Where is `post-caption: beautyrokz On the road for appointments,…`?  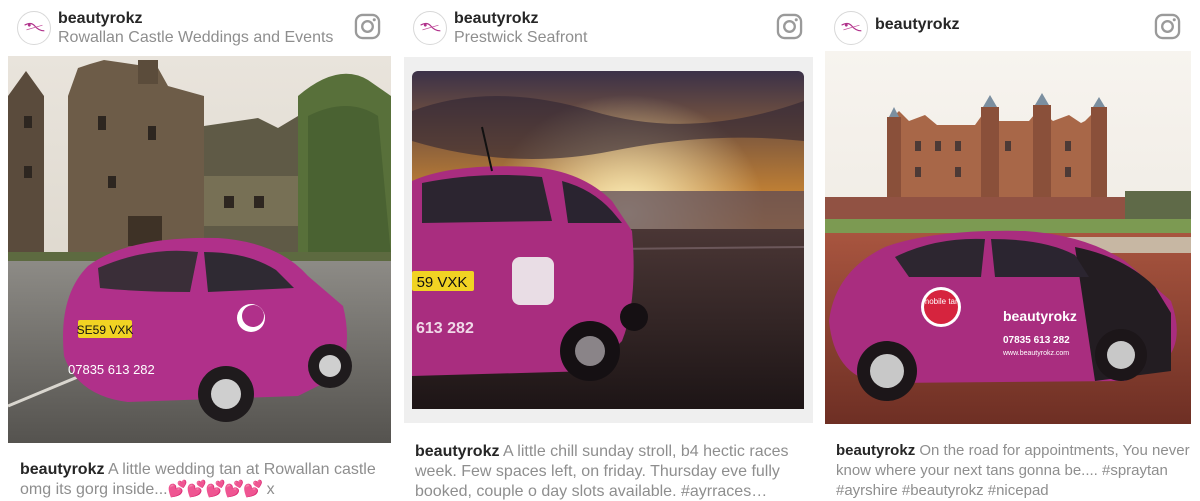 post-caption: beautyrokz On the road for appointments,… is located at coordinates (1013, 471).